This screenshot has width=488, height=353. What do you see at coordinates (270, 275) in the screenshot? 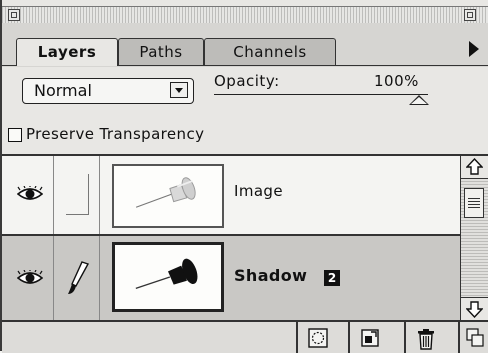
I see `layer-name: Shadow` at bounding box center [270, 275].